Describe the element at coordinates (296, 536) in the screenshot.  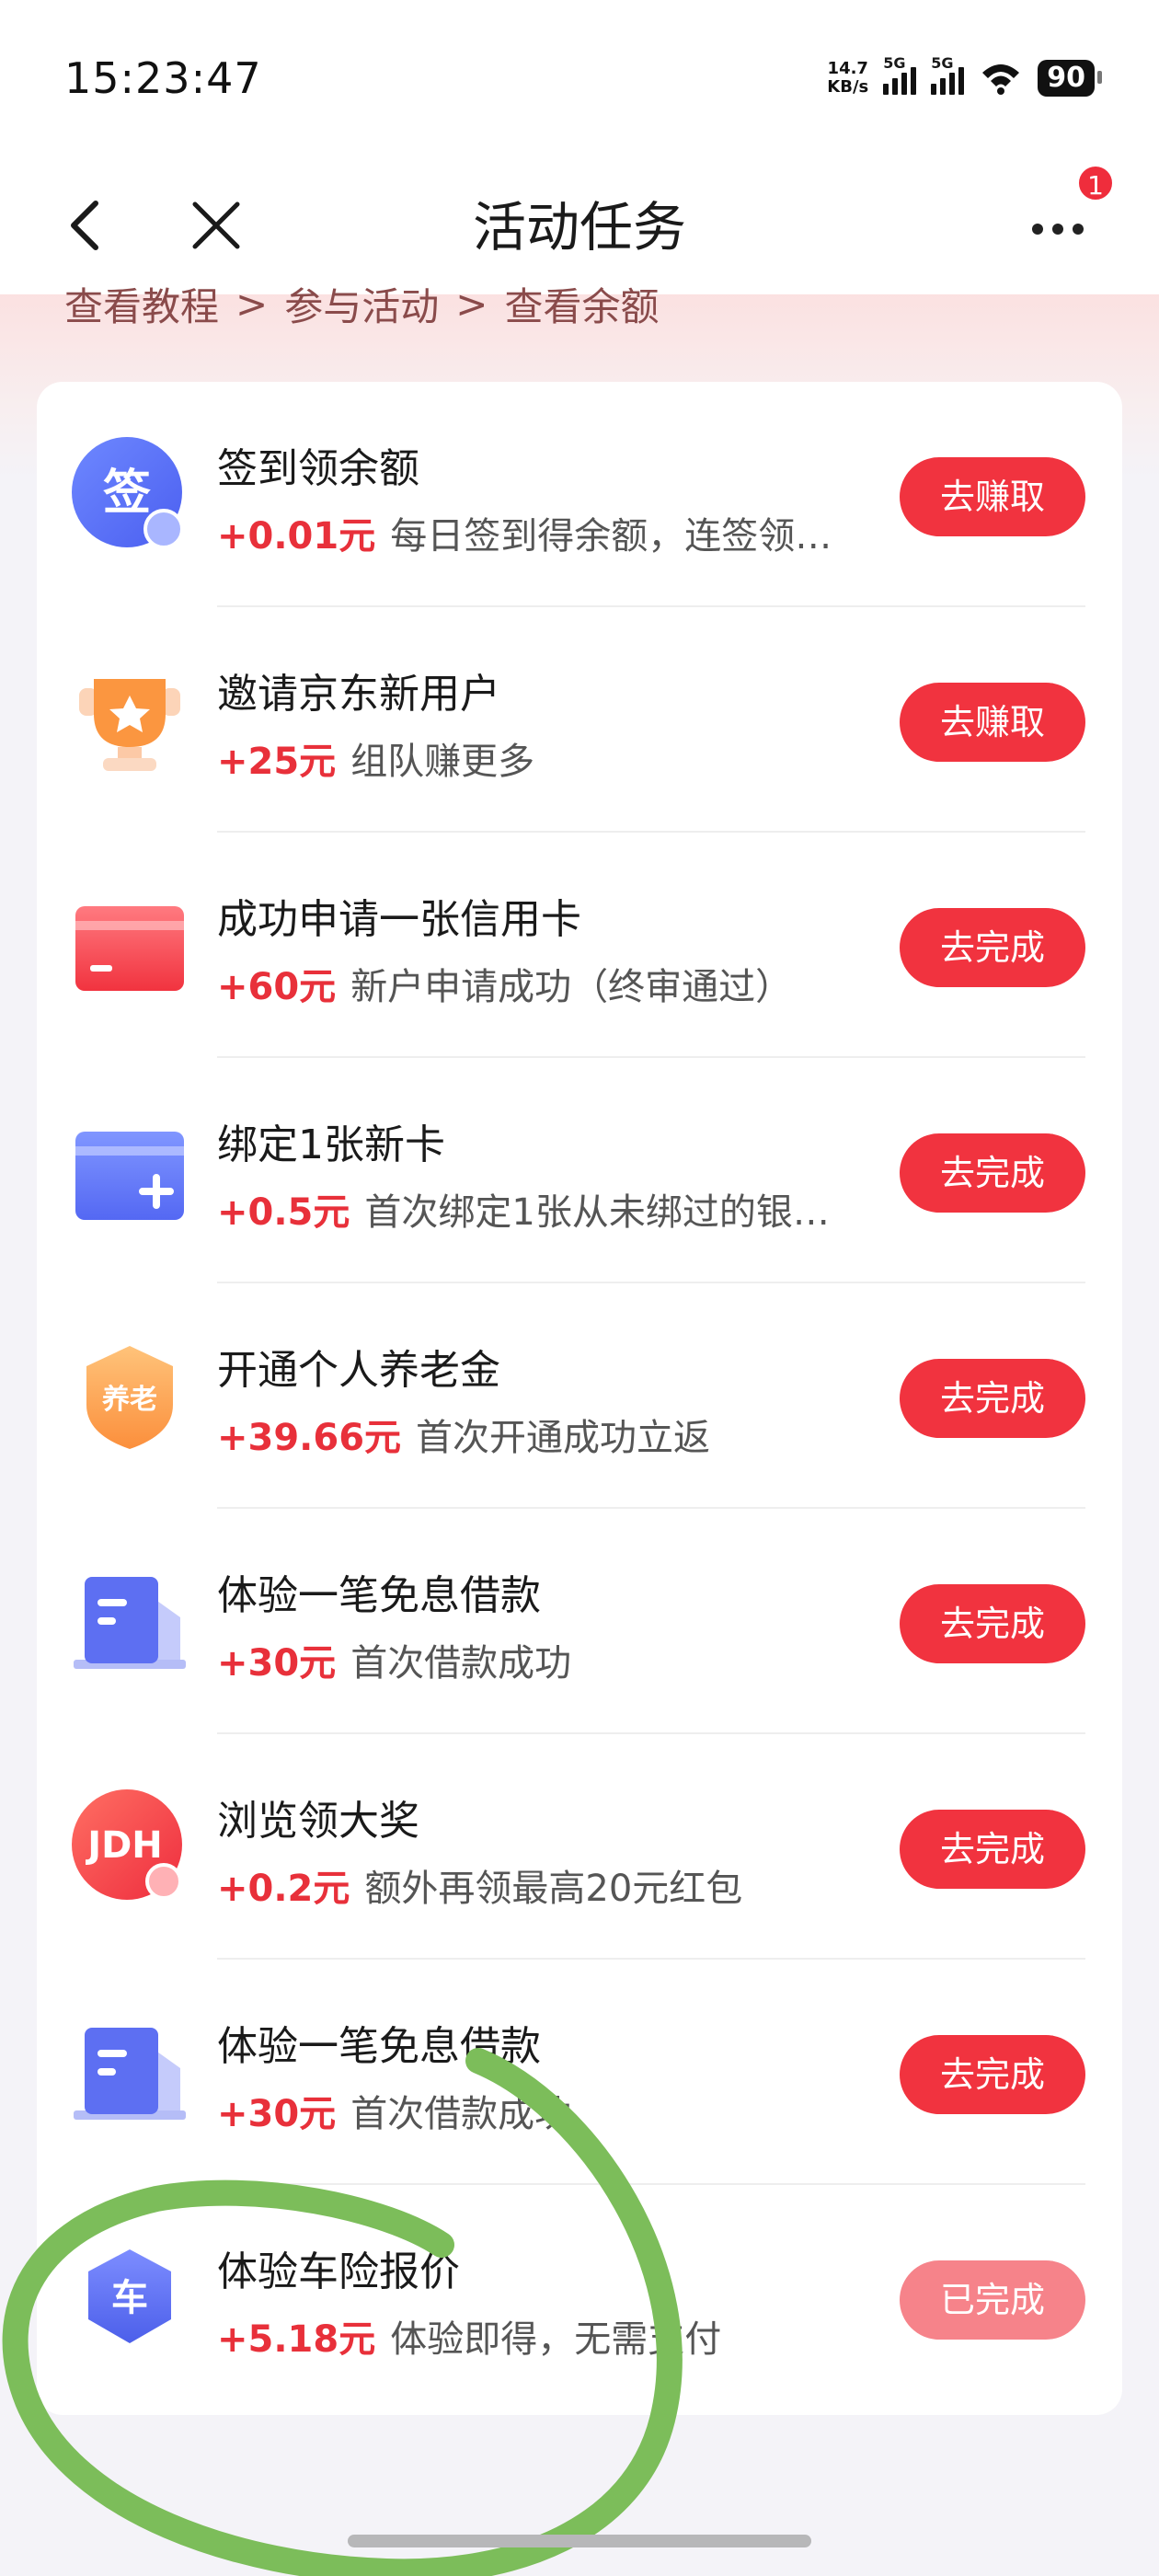
I see `reward-amount: +0.01元` at that location.